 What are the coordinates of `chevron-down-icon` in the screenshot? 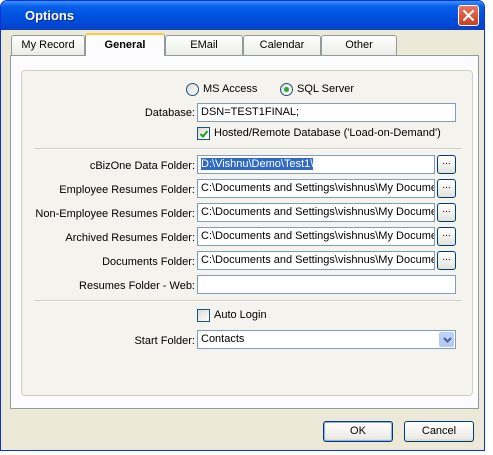 It's located at (447, 340).